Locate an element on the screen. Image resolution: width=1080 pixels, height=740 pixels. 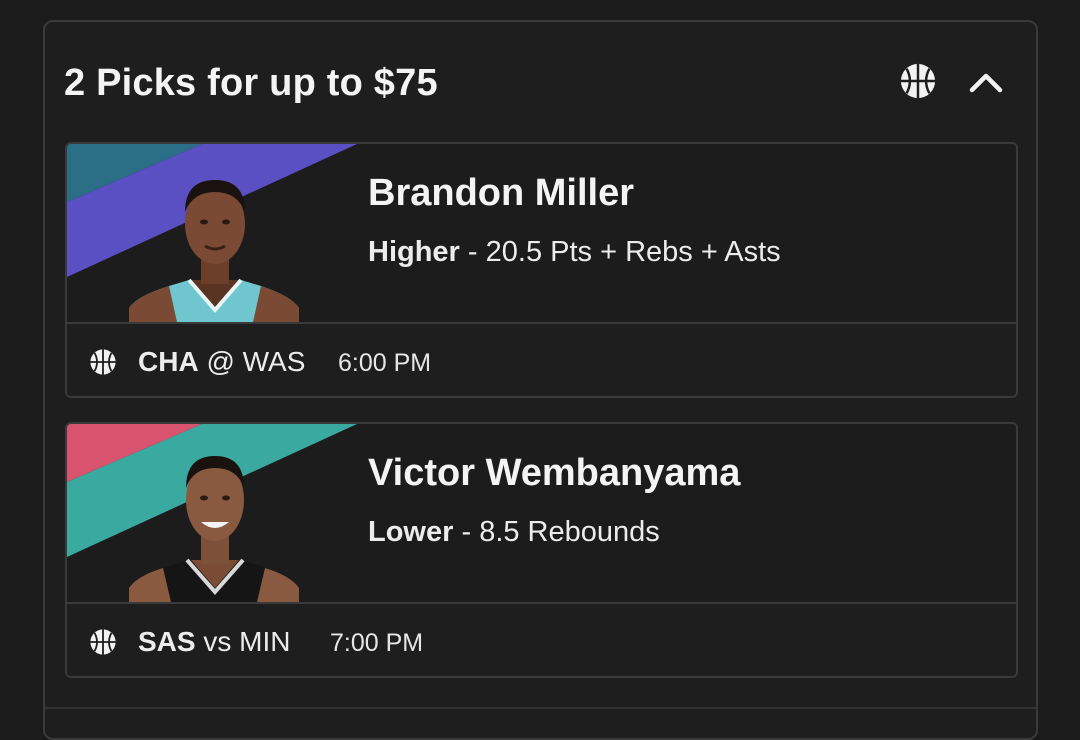
player-name: Brandon Miller is located at coordinates (501, 193).